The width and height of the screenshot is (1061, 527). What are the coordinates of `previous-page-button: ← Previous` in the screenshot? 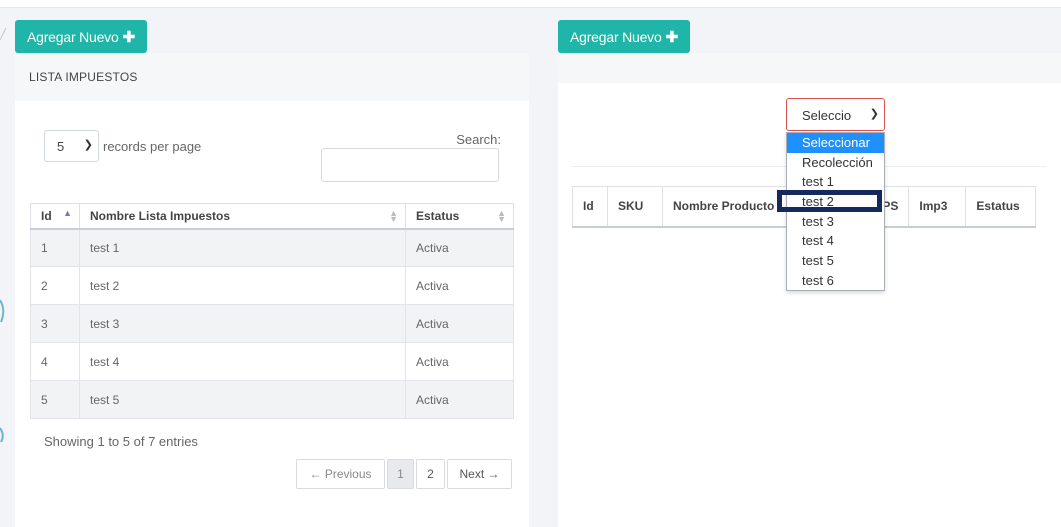 It's located at (340, 474).